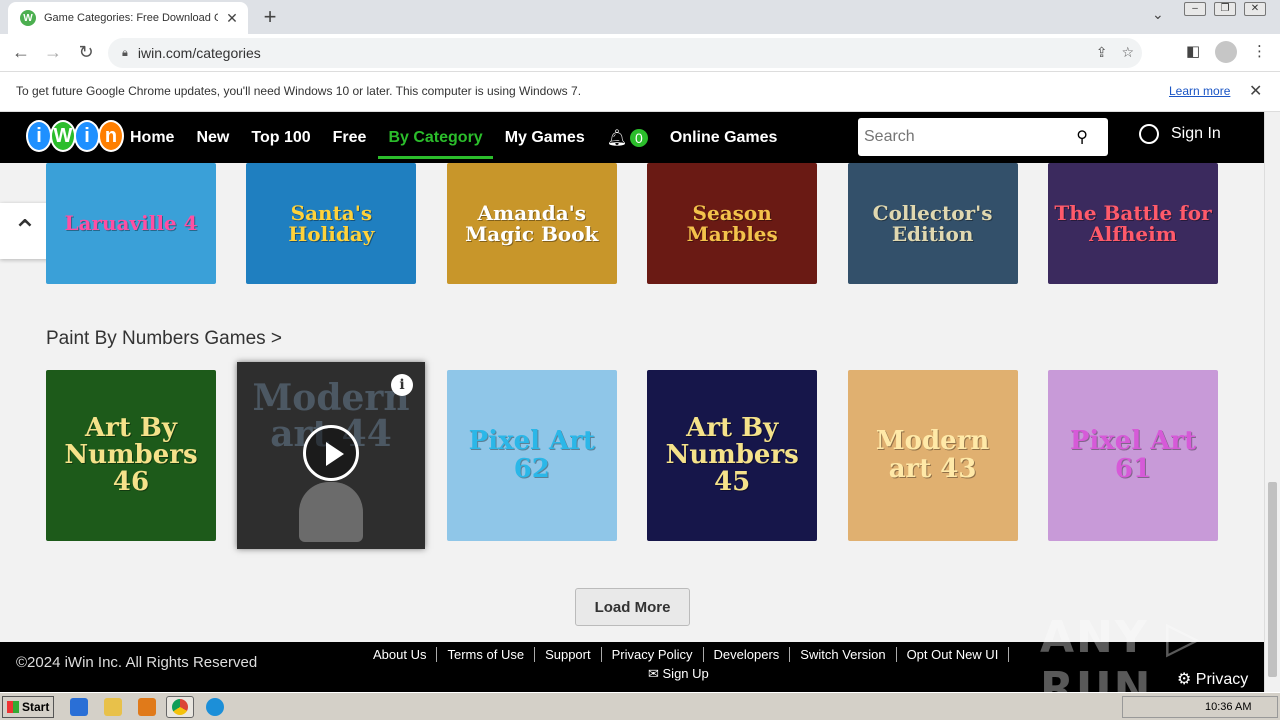  What do you see at coordinates (747, 654) in the screenshot?
I see `footer-link: Developers` at bounding box center [747, 654].